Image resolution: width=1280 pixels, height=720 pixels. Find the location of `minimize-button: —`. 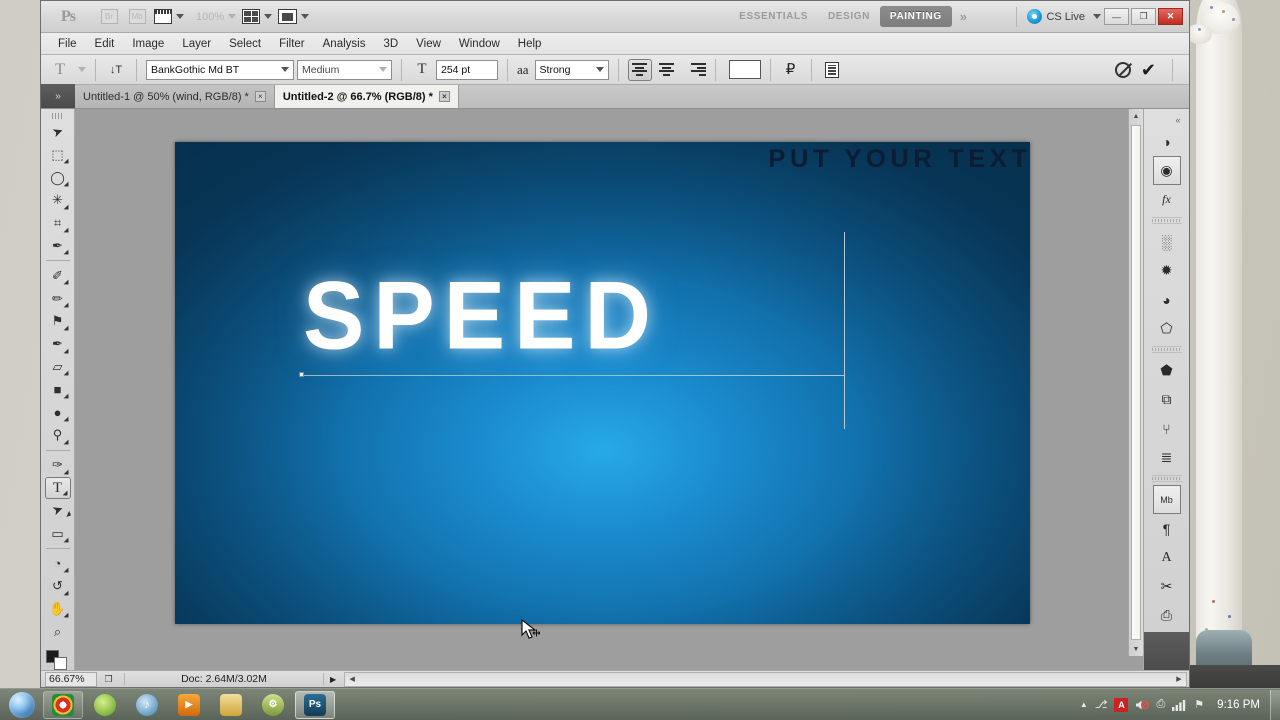

minimize-button: — is located at coordinates (1116, 16).